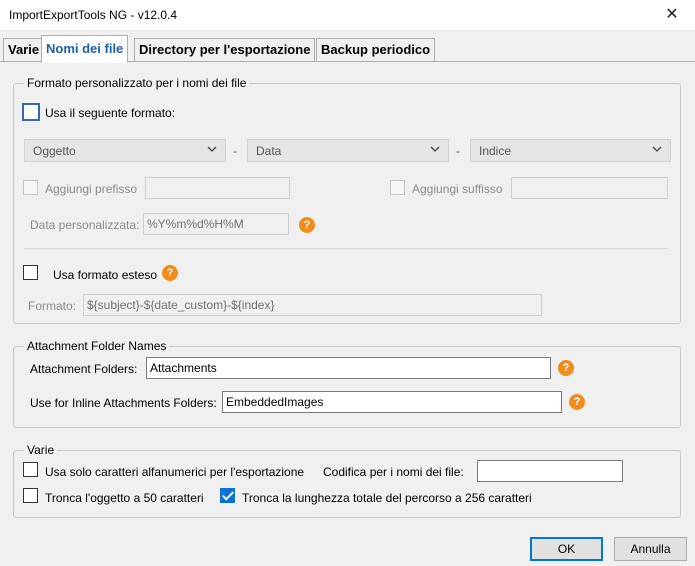 The height and width of the screenshot is (566, 695). What do you see at coordinates (84, 369) in the screenshot?
I see `attachment-folders-label: Attachment Folders:` at bounding box center [84, 369].